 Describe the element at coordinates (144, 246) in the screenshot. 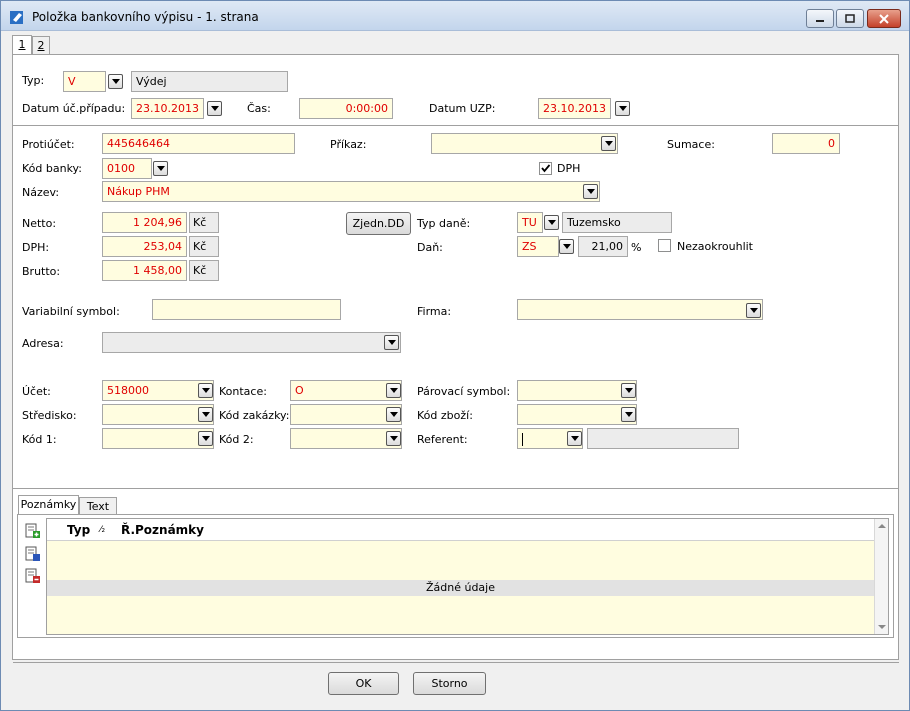

I see `dph-field: 253,04` at that location.